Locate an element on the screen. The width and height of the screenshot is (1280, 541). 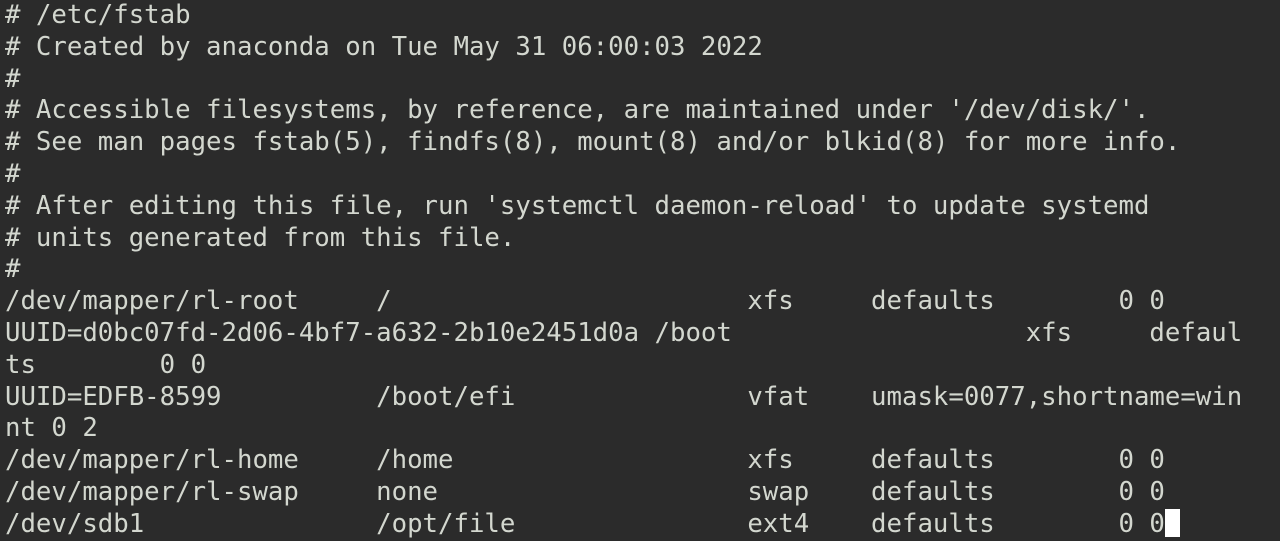
fstab-line-17: /dev/sdb1 /opt/file ext4 defaults 0 0 is located at coordinates (642, 524).